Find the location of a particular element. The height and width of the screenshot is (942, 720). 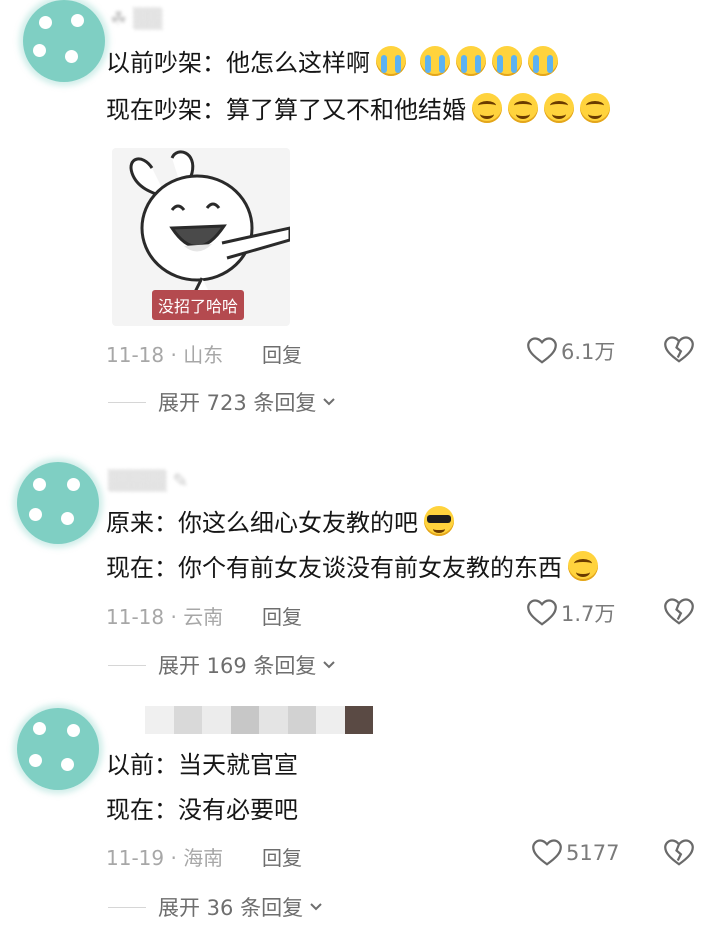

like-button: 5177 is located at coordinates (575, 853).